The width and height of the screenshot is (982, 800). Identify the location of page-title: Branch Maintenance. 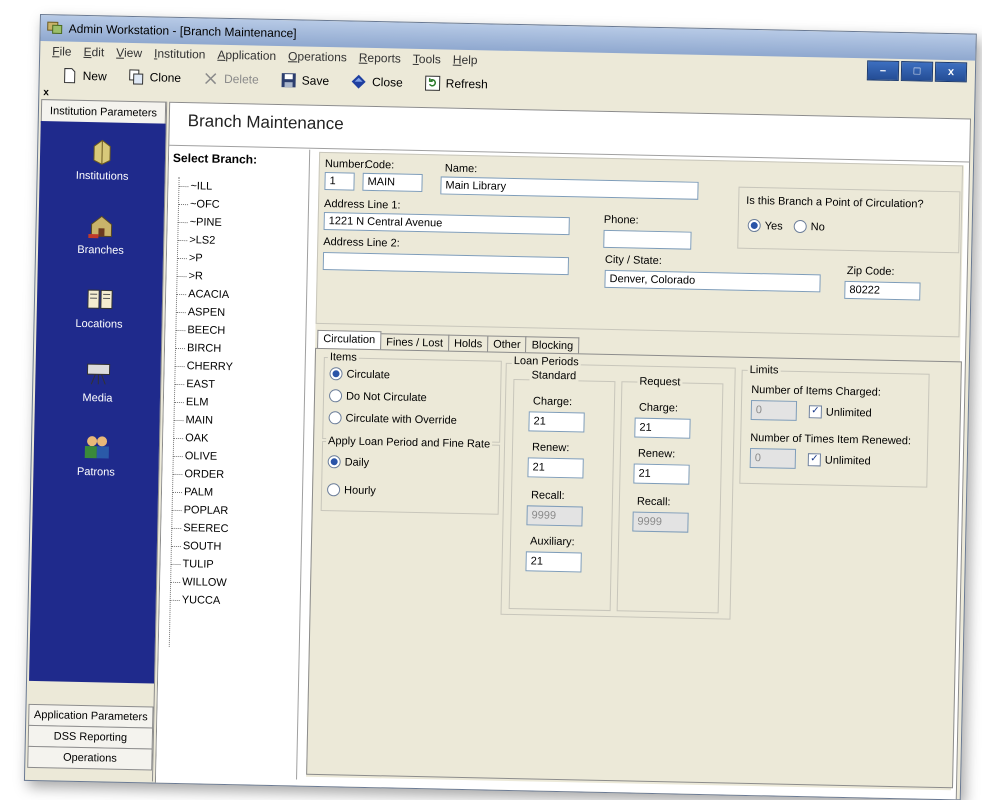
(265, 122).